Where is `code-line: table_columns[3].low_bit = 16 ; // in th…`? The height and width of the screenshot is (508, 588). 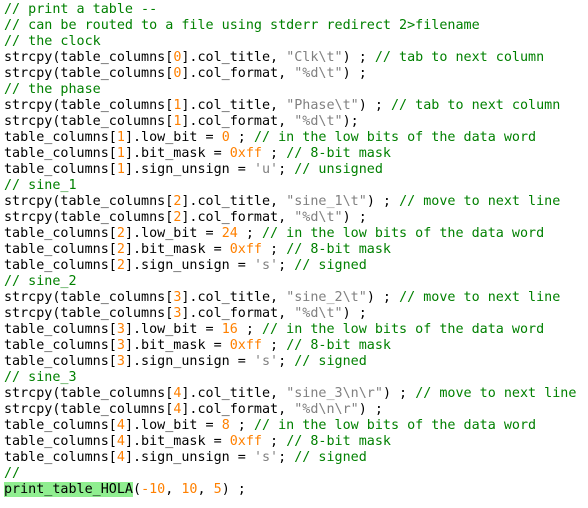
code-line: table_columns[3].low_bit = 16 ; // in th… is located at coordinates (296, 330).